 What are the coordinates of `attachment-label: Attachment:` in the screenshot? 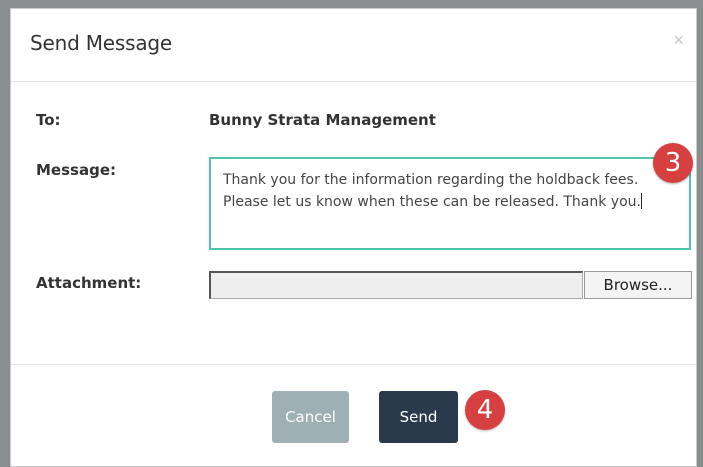 It's located at (89, 283).